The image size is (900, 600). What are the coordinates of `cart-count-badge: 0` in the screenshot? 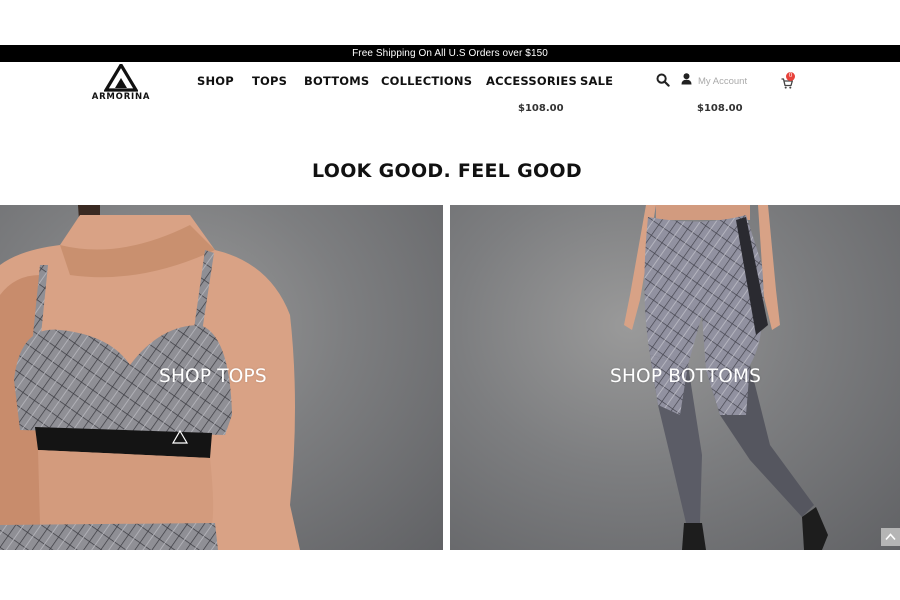 It's located at (790, 76).